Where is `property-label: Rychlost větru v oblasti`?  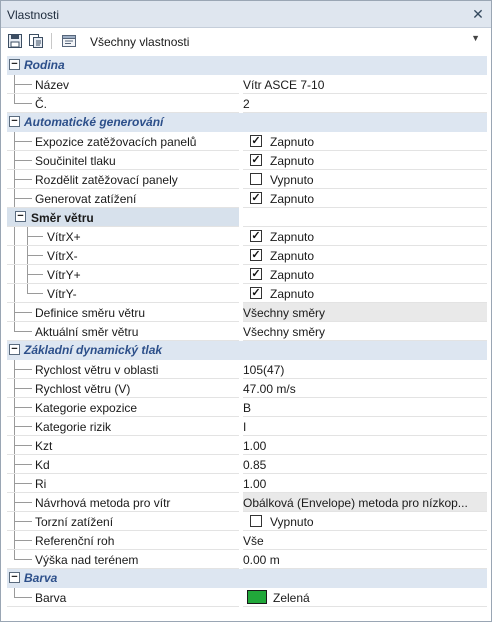 property-label: Rychlost větru v oblasti is located at coordinates (97, 370).